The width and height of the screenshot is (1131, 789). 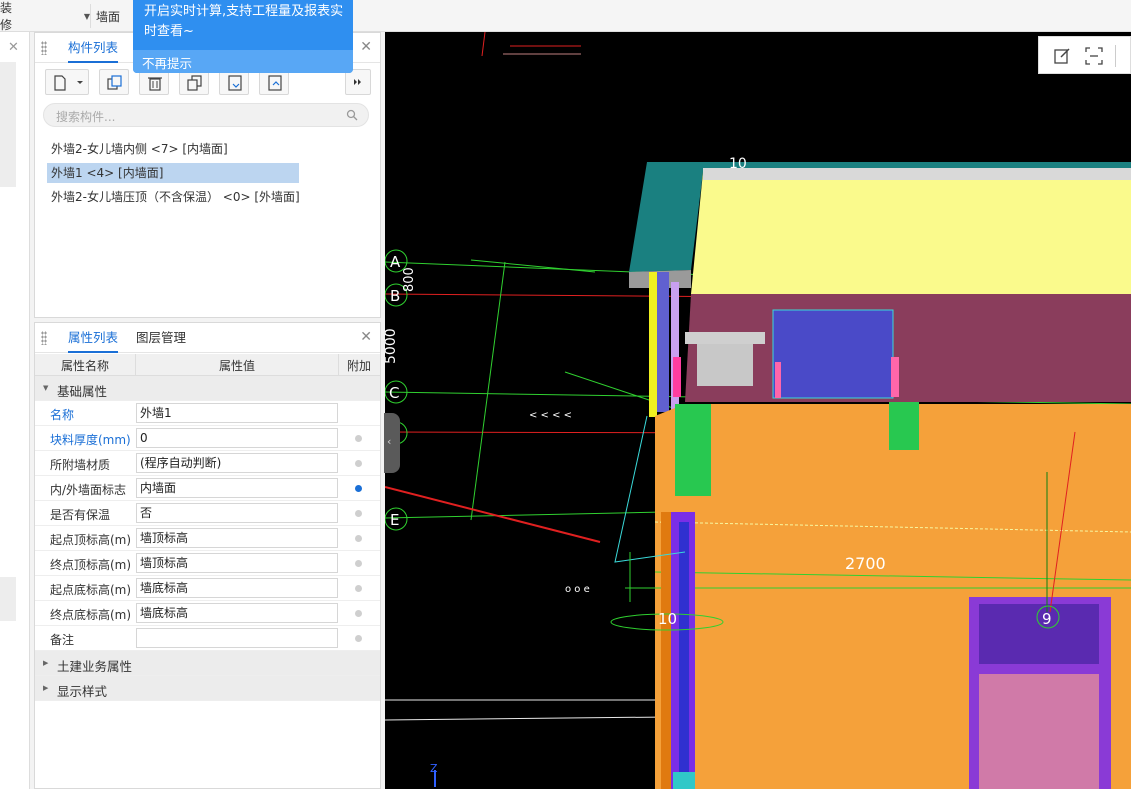 I want to click on import-icon, so click(x=235, y=83).